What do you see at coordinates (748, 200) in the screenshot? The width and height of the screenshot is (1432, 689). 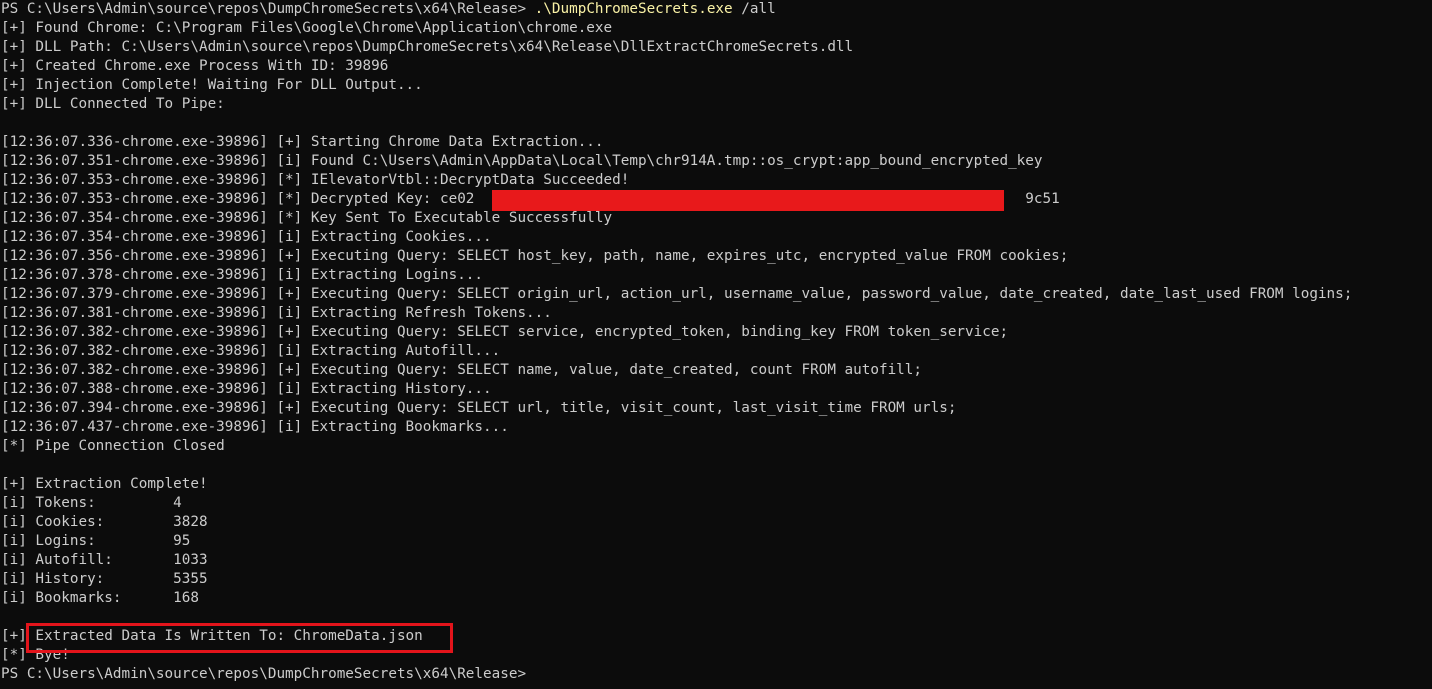 I see `redaction-bar` at bounding box center [748, 200].